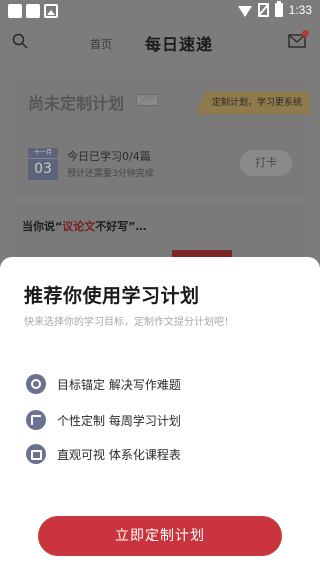  Describe the element at coordinates (43, 153) in the screenshot. I see `calendar-month: 十一月` at that location.